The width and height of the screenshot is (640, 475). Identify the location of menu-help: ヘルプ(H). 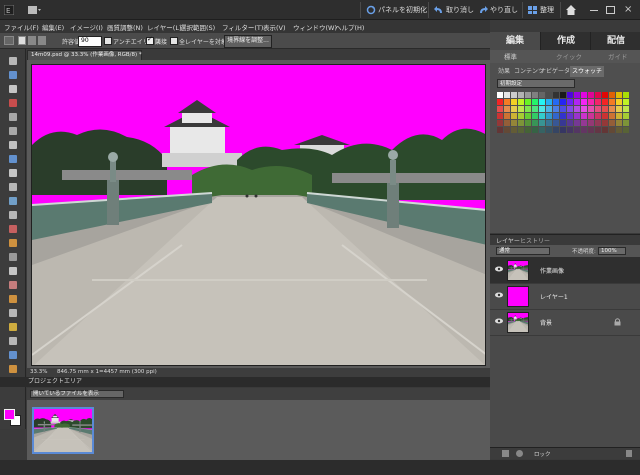
(349, 27).